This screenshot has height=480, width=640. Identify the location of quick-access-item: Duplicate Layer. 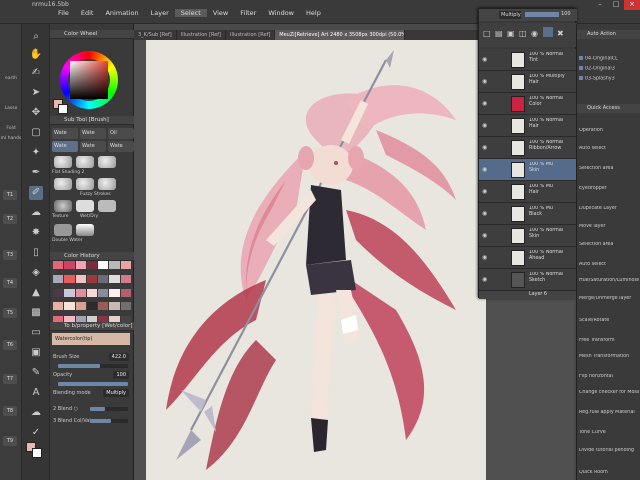
(609, 209).